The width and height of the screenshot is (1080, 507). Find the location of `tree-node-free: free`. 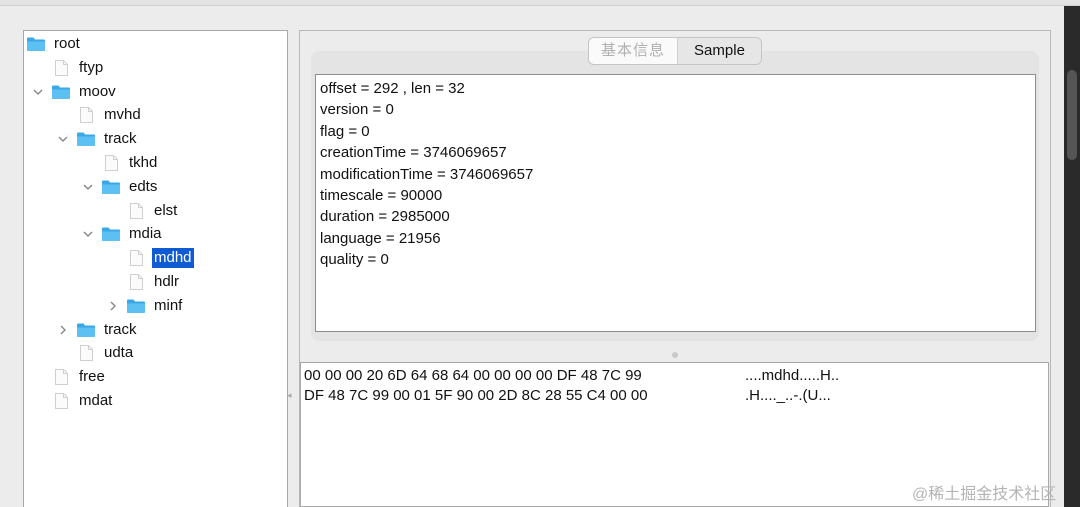

tree-node-free: free is located at coordinates (79, 377).